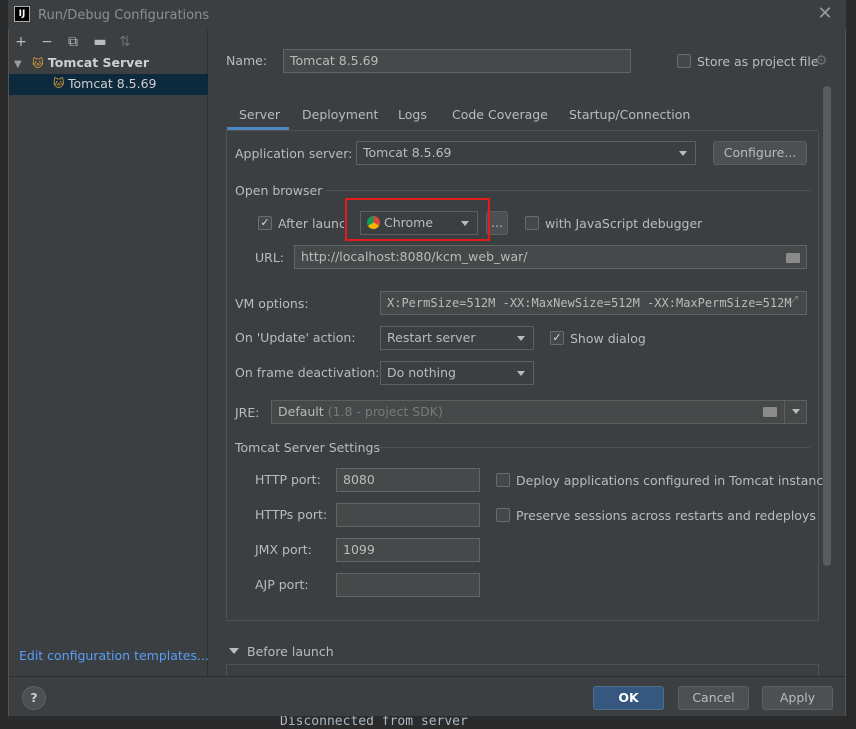  I want to click on open-browser-separator, so click(568, 190).